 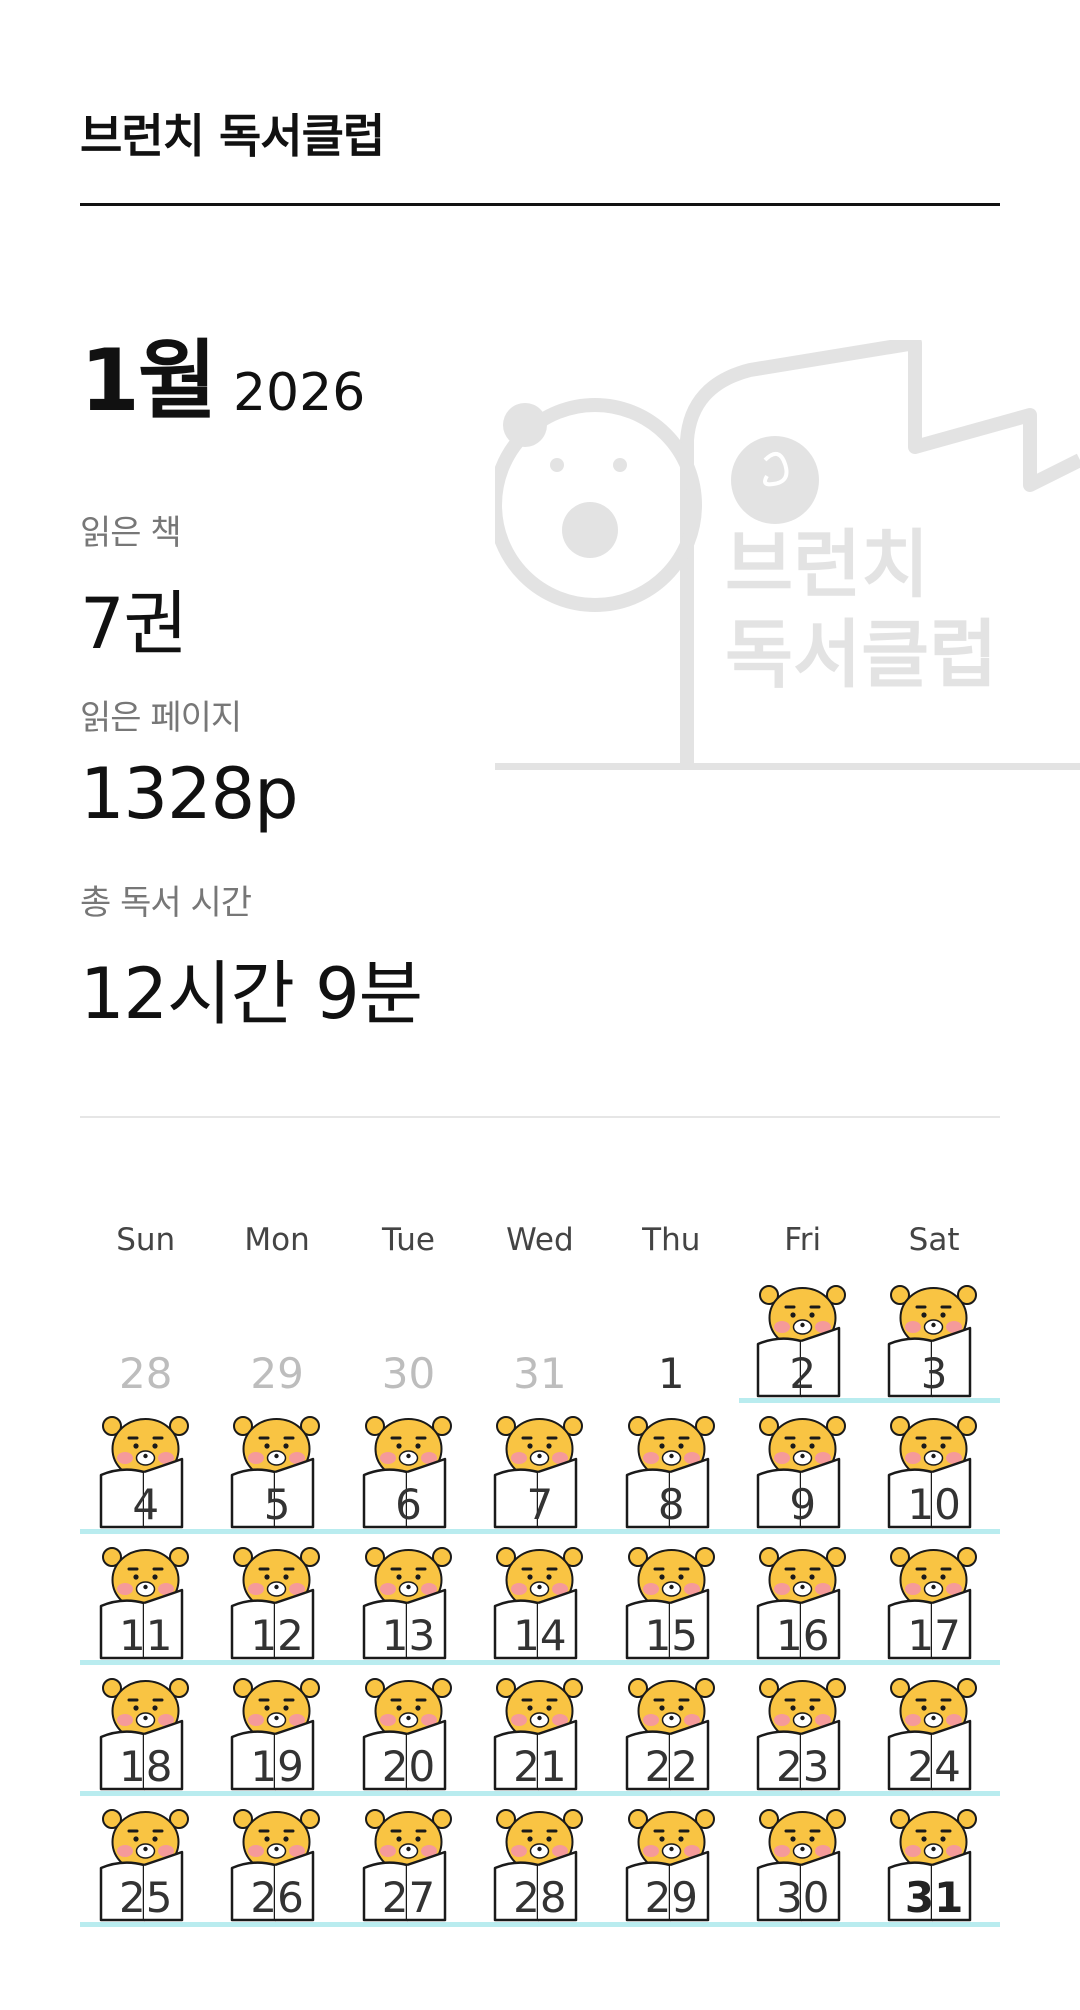 I want to click on calendar-day: 18, so click(x=145, y=1738).